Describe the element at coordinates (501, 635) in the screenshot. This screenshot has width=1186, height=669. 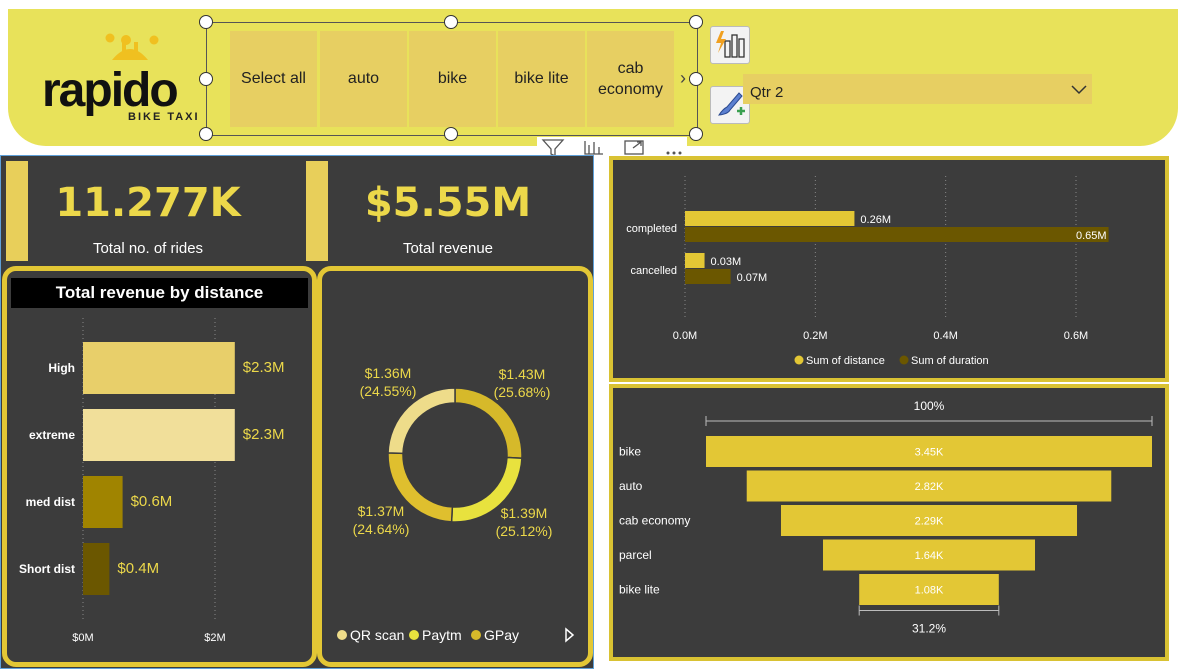
I see `legend-label: GPay` at that location.